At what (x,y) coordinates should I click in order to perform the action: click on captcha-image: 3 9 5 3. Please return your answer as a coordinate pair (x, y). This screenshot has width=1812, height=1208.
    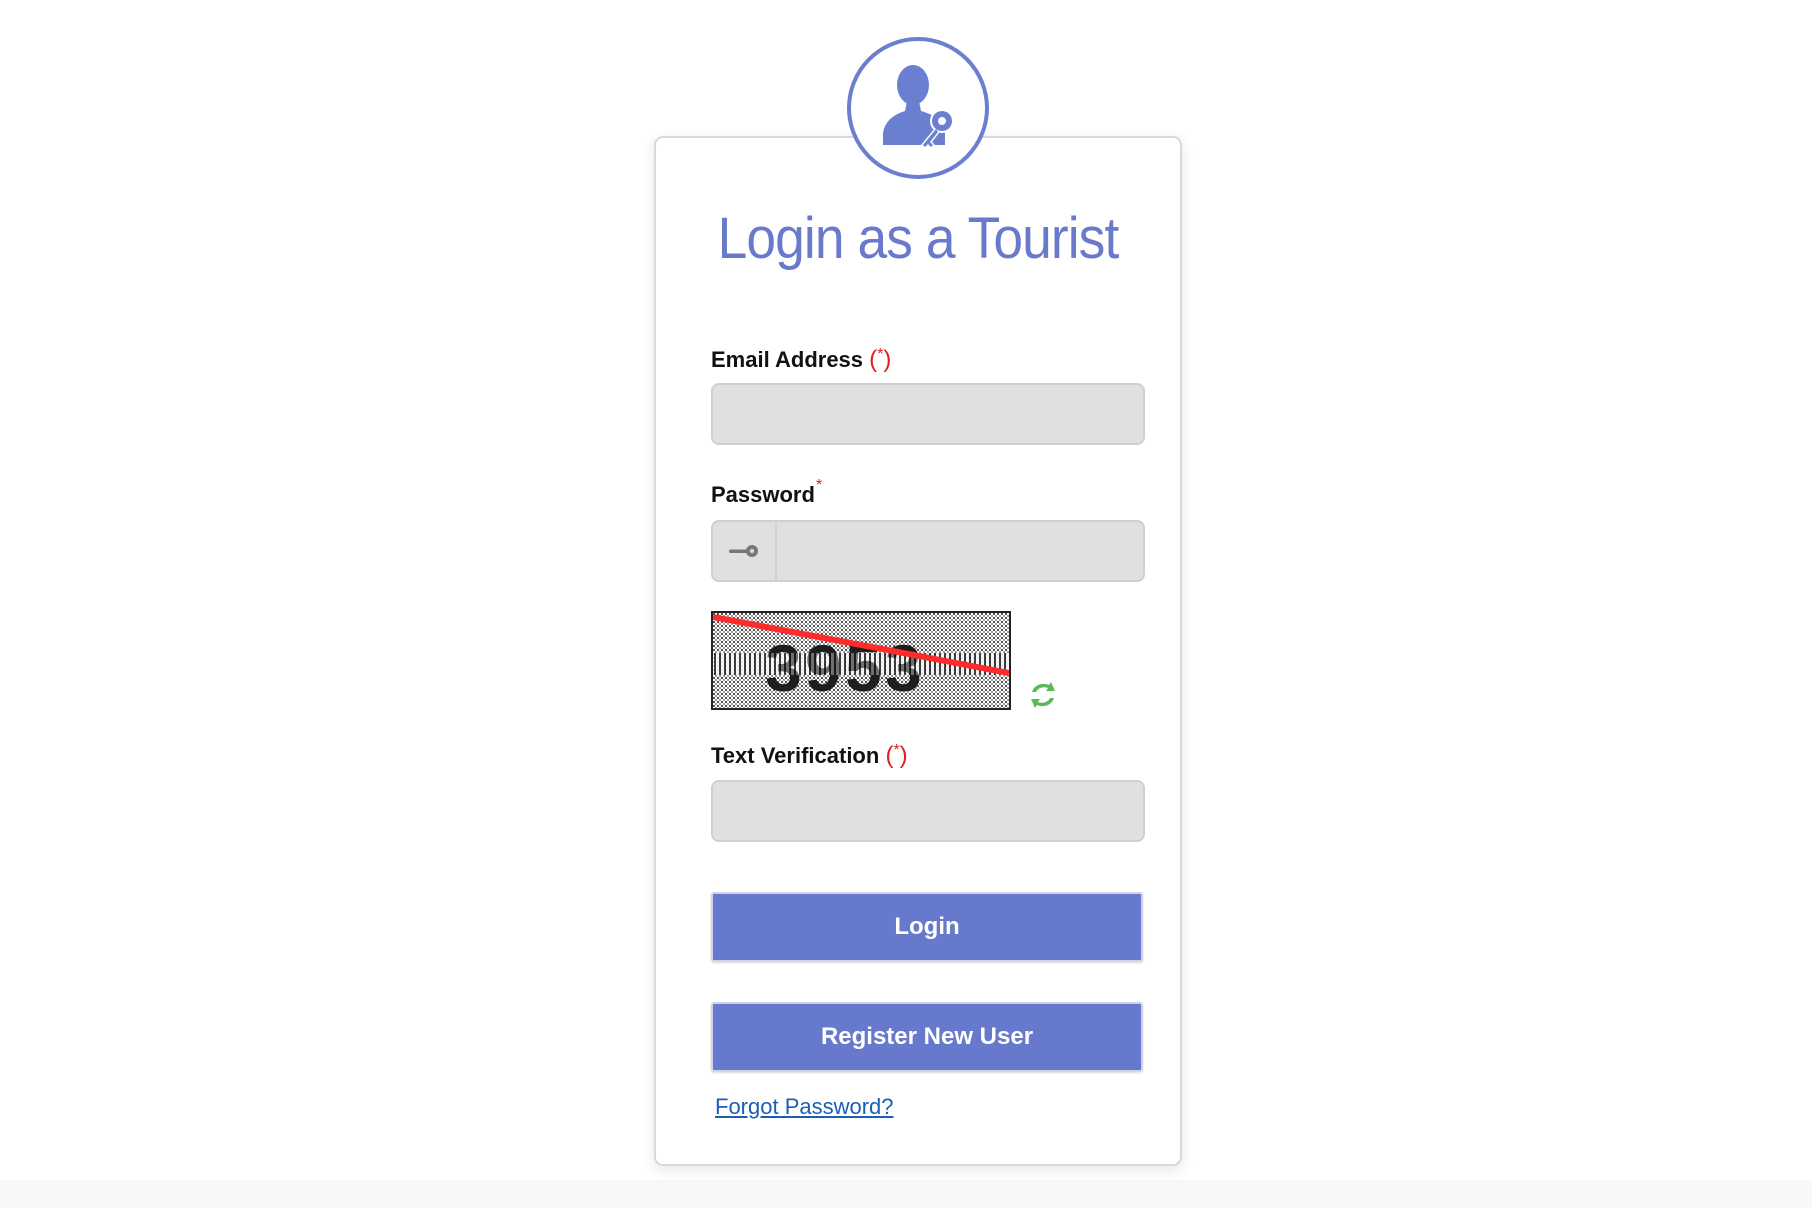
    Looking at the image, I should click on (861, 660).